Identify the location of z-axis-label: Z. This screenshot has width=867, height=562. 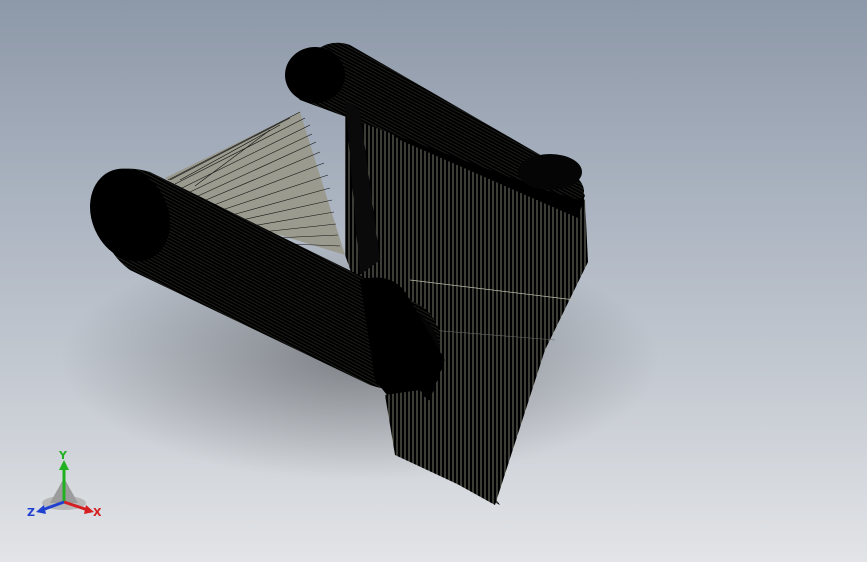
(31, 512).